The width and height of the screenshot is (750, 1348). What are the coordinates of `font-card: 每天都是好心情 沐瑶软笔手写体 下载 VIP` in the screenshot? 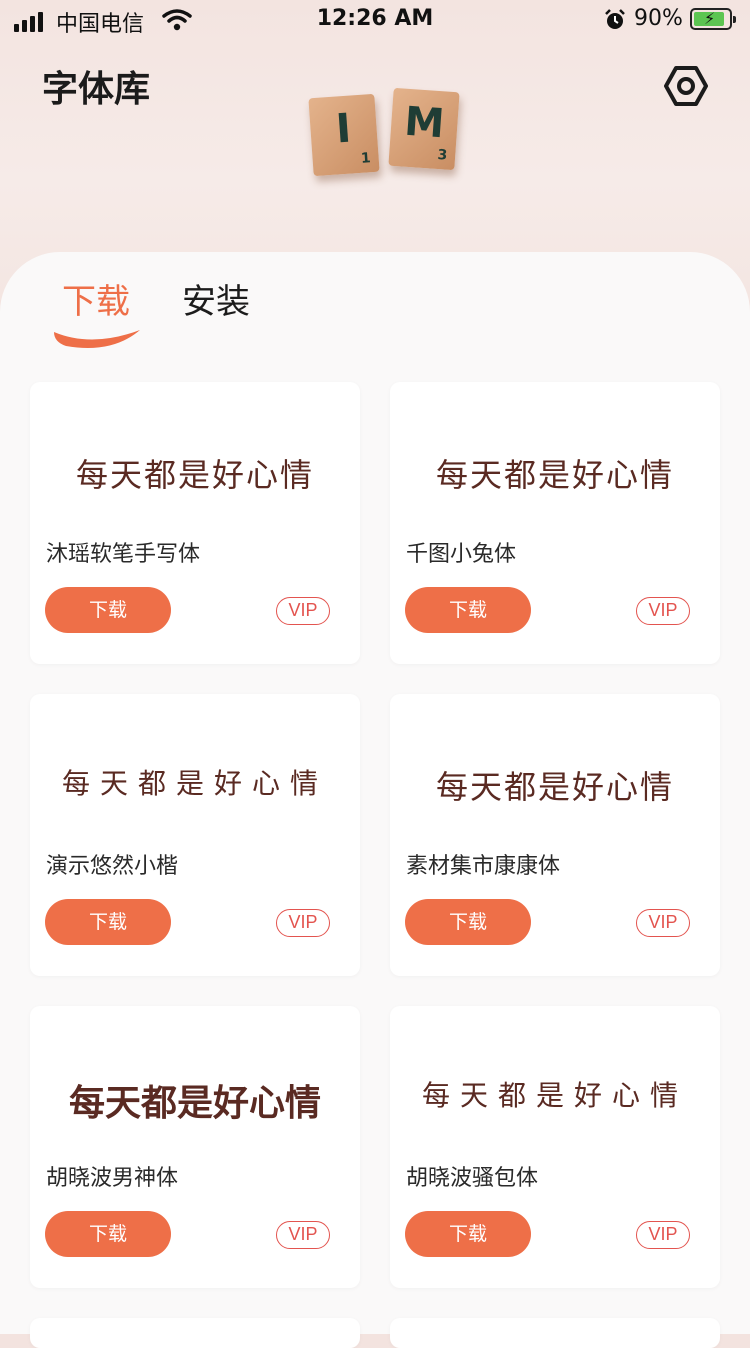 It's located at (195, 523).